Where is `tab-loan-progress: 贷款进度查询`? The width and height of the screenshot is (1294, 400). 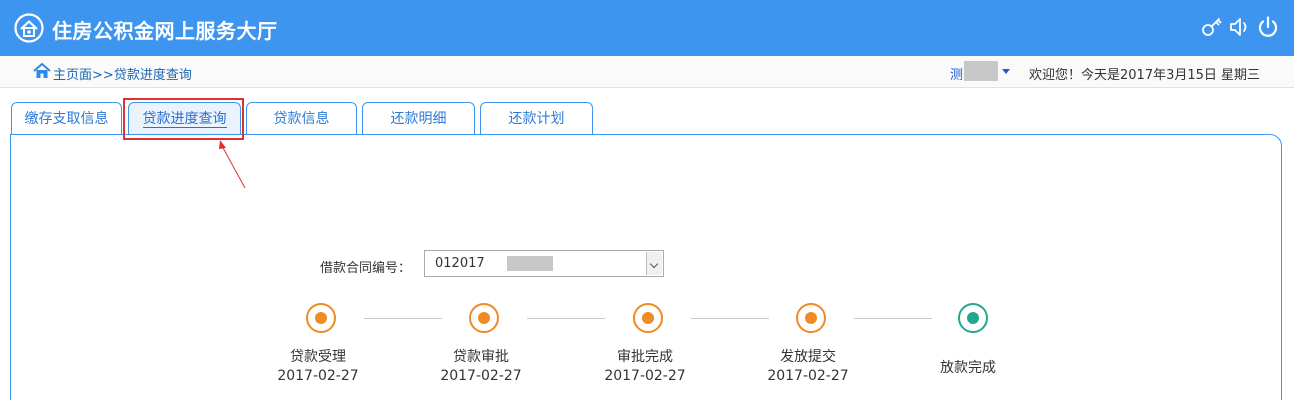 tab-loan-progress: 贷款进度查询 is located at coordinates (184, 118).